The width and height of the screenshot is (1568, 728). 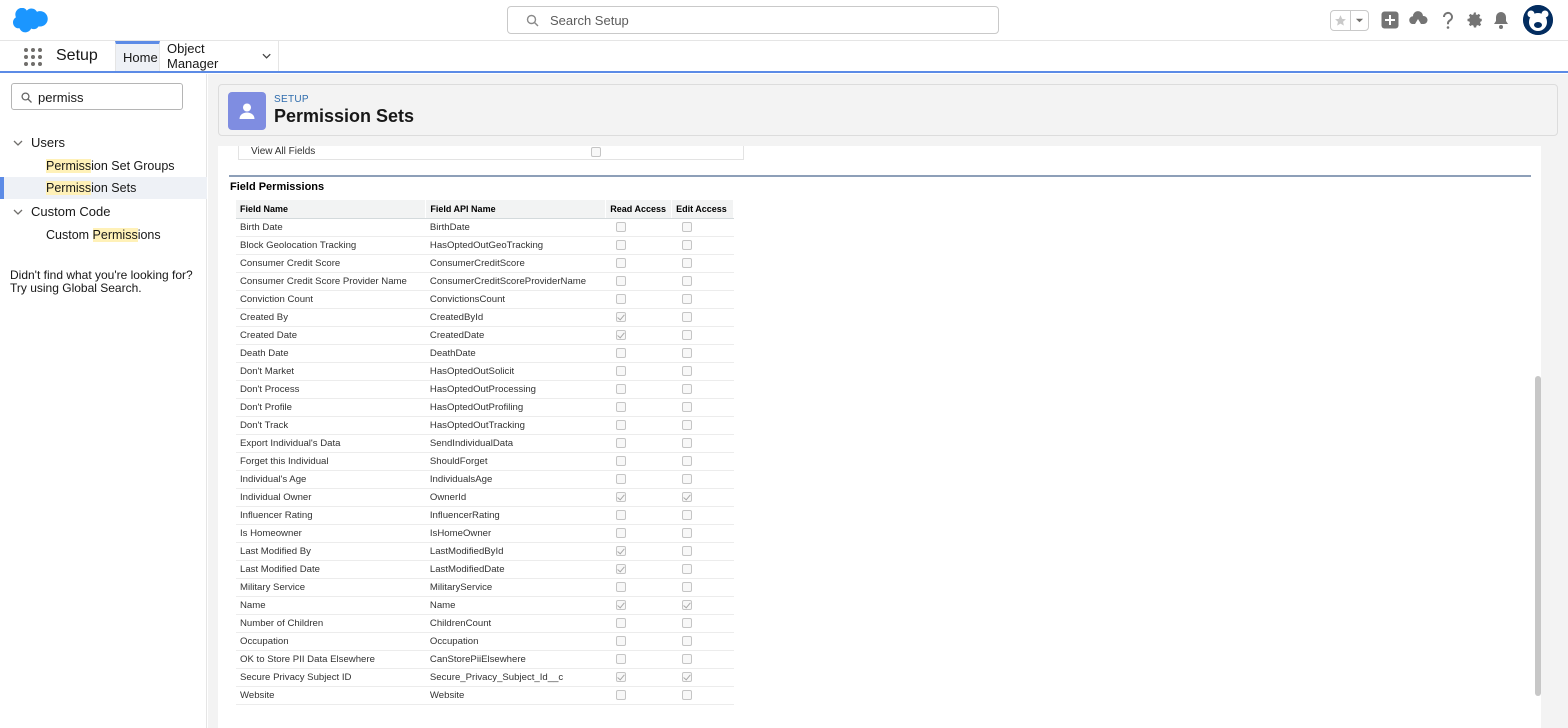 I want to click on global-search-box, so click(x=753, y=20).